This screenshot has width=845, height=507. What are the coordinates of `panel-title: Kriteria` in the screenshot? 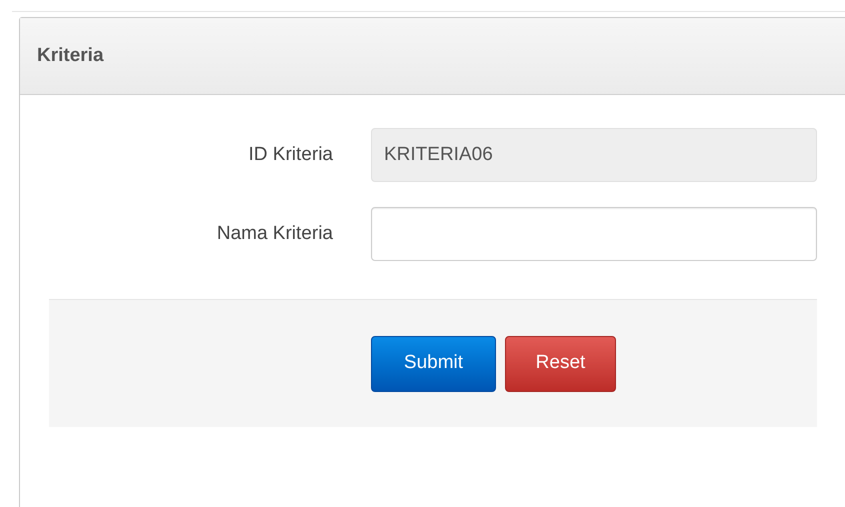 It's located at (70, 56).